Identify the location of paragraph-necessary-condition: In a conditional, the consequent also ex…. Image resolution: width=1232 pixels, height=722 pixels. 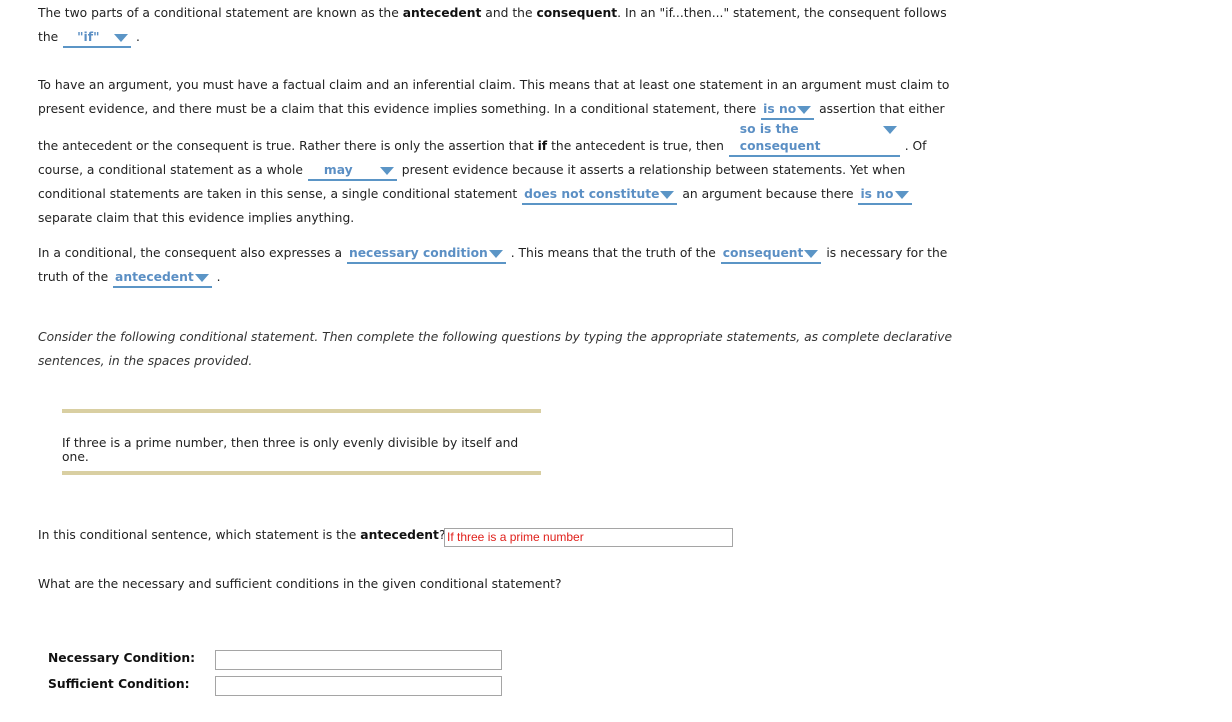
(503, 265).